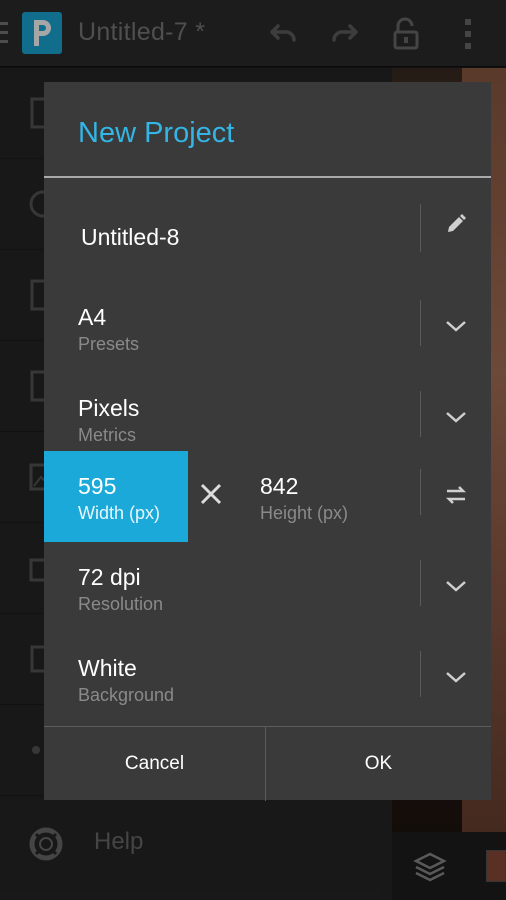 Image resolution: width=506 pixels, height=900 pixels. What do you see at coordinates (267, 327) in the screenshot?
I see `presets-row: A4 Presets` at bounding box center [267, 327].